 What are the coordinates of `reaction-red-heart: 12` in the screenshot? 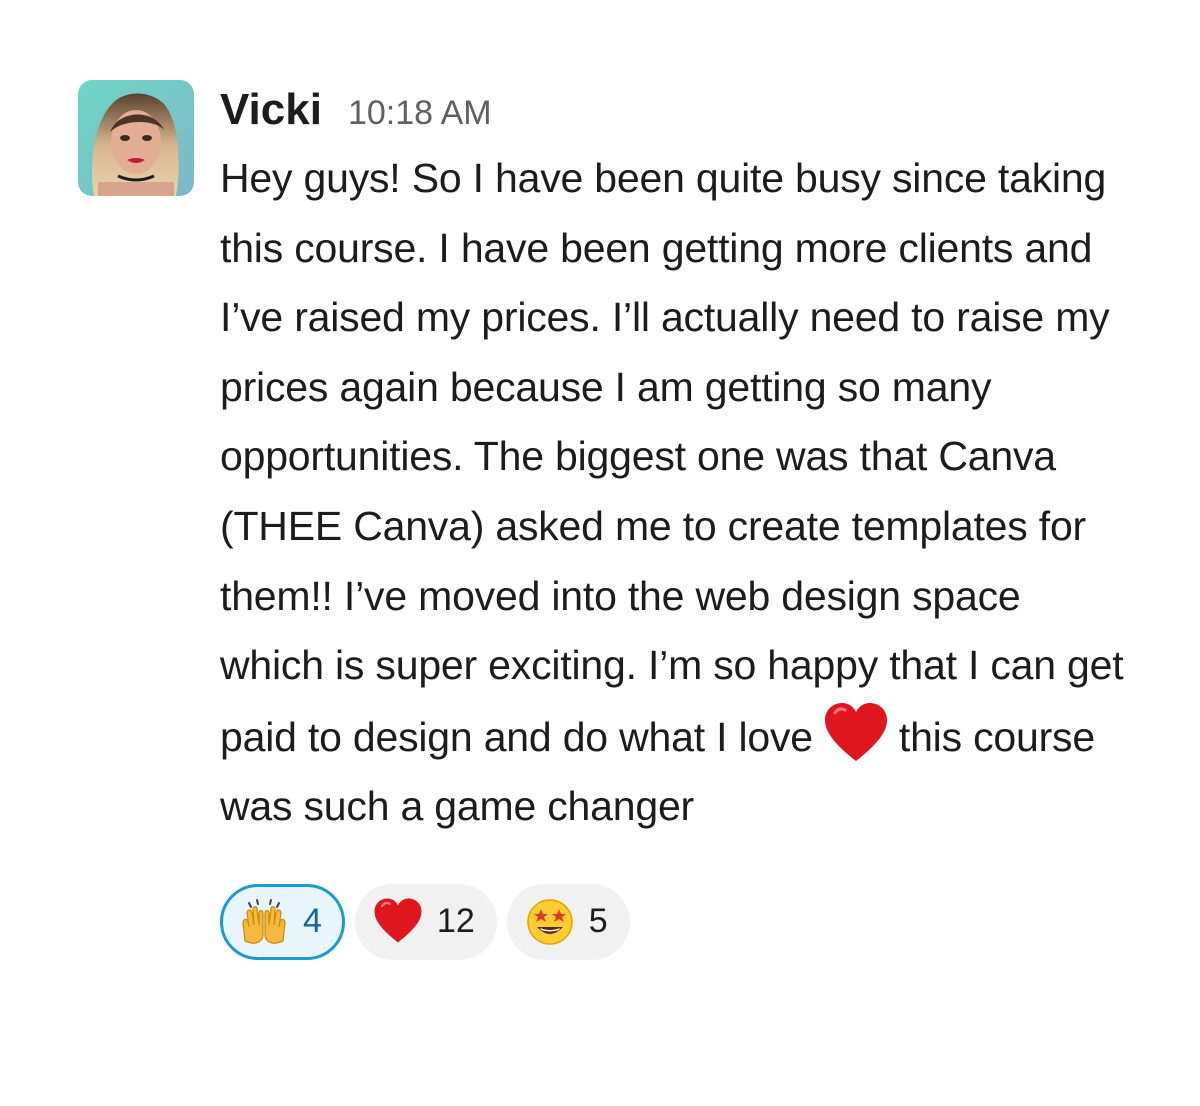 It's located at (425, 921).